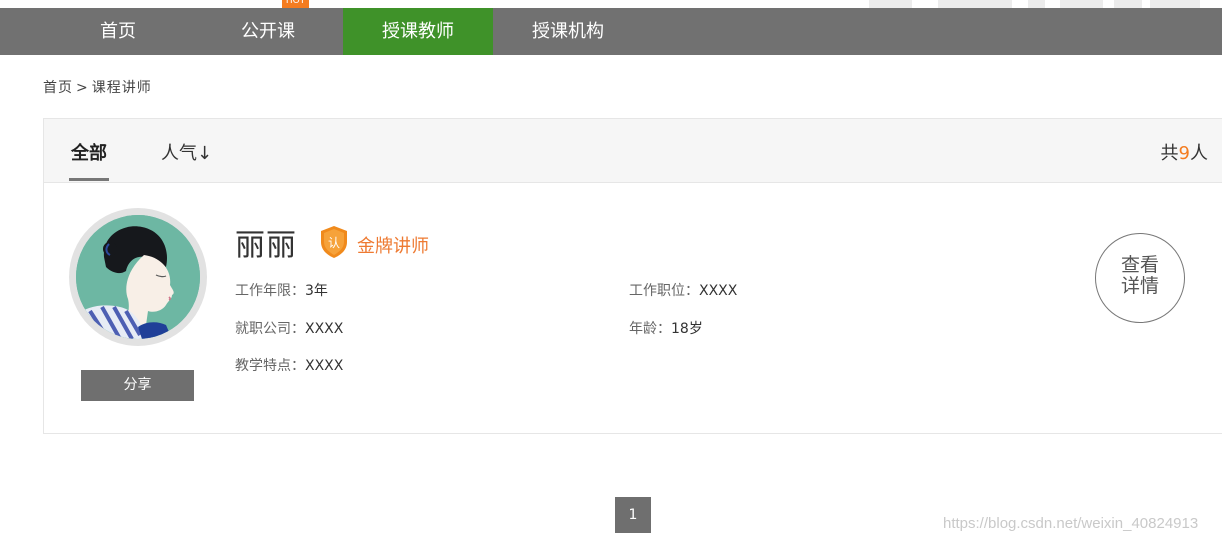 The height and width of the screenshot is (543, 1222). I want to click on view-details-button: 查看 详情, so click(1140, 278).